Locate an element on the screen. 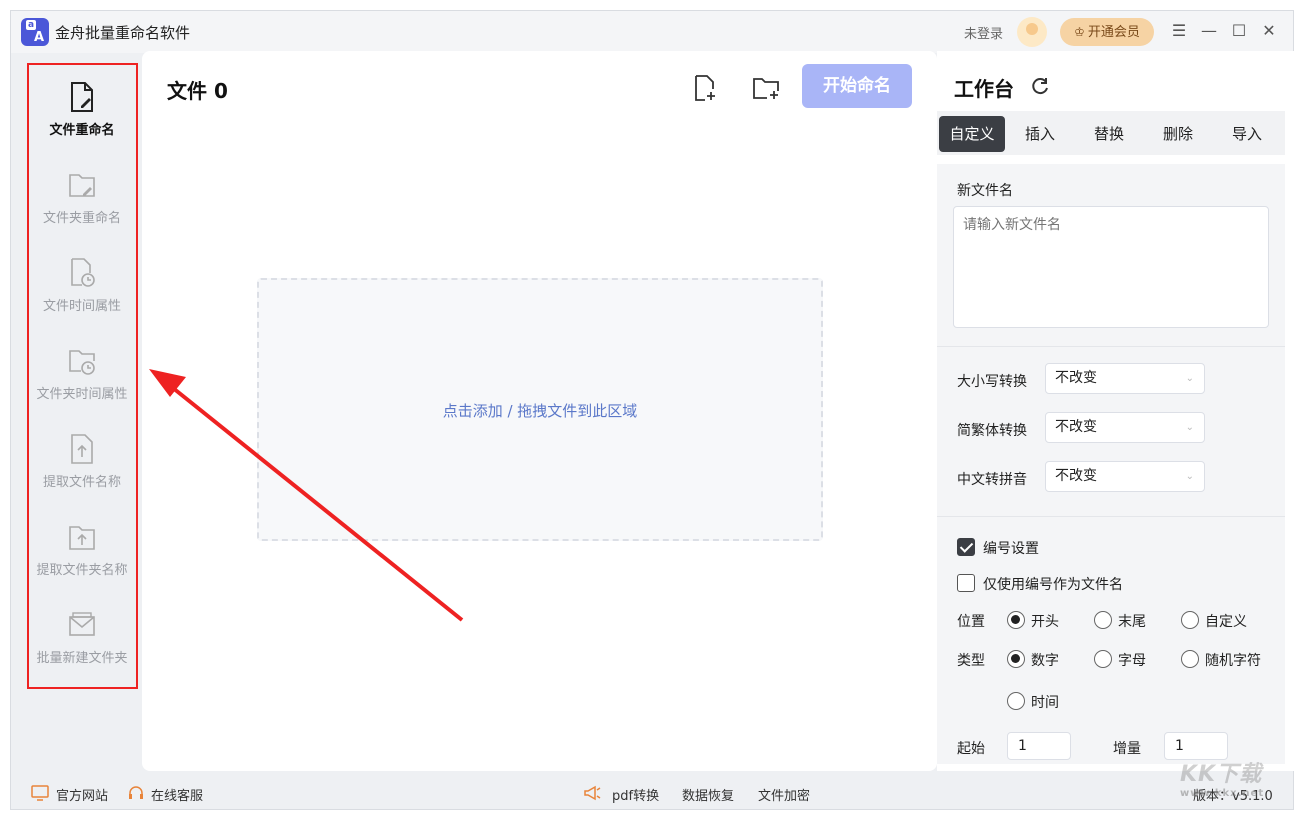 This screenshot has width=1304, height=820. vip-button-label: 开通会员 is located at coordinates (1113, 32).